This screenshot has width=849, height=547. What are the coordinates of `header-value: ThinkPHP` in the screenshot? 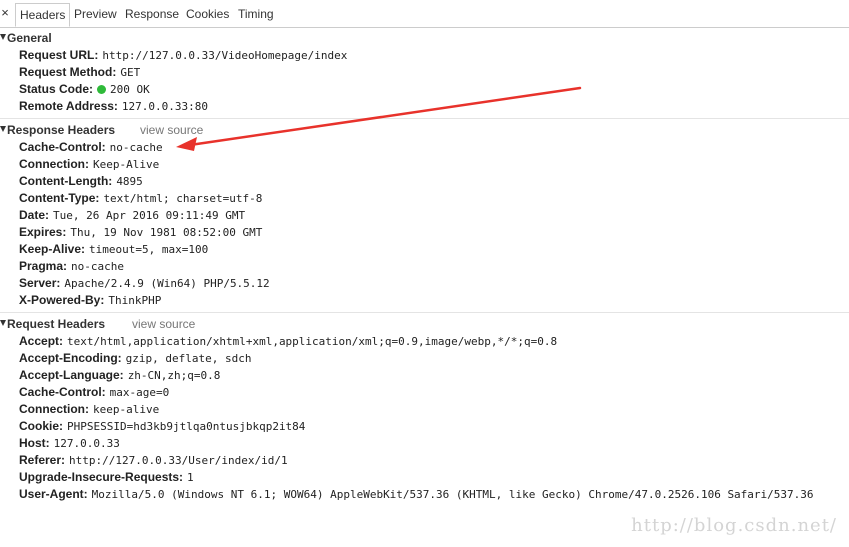 It's located at (135, 300).